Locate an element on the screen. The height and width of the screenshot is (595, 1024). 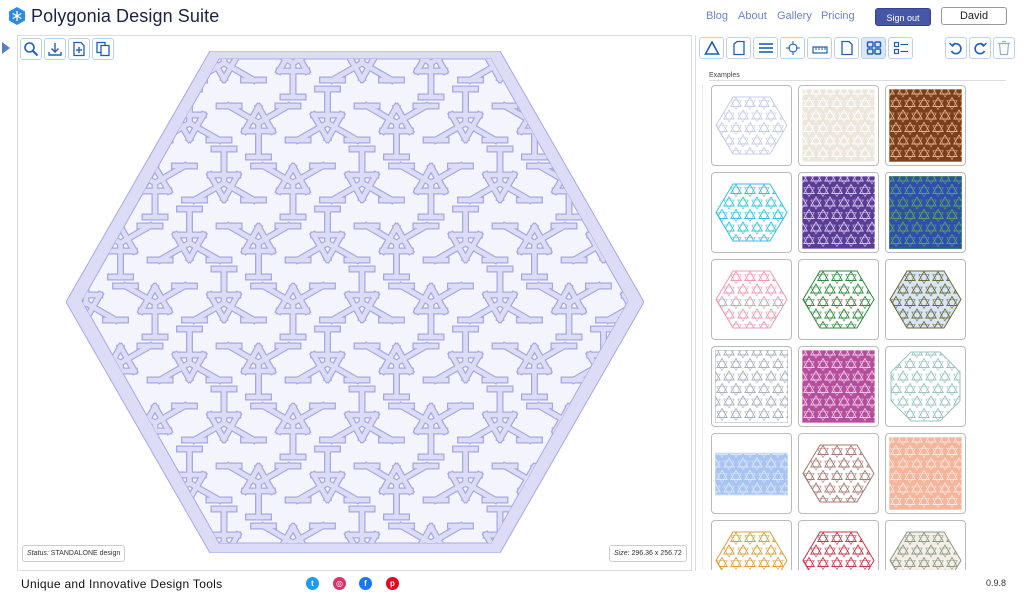
example-thumbnail-cyan-hexagon is located at coordinates (751, 212).